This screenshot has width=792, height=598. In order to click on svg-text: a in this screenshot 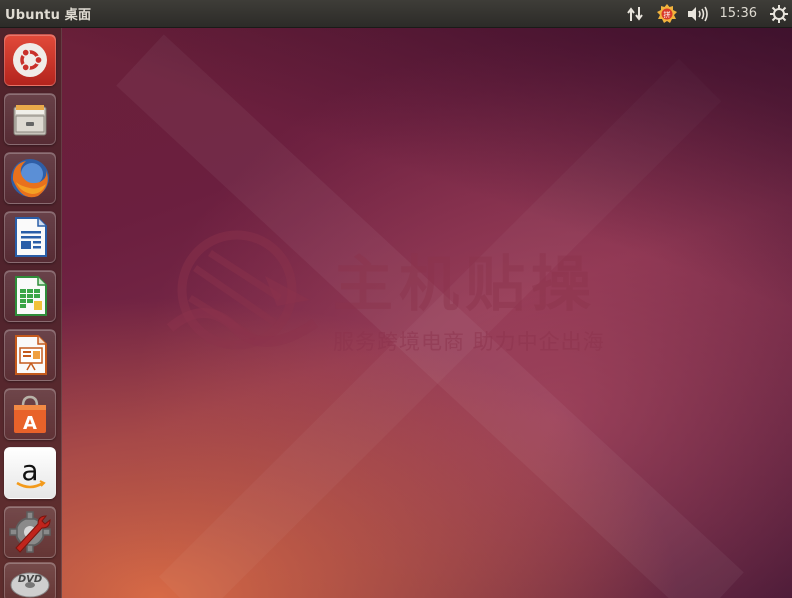, I will do `click(29, 470)`.